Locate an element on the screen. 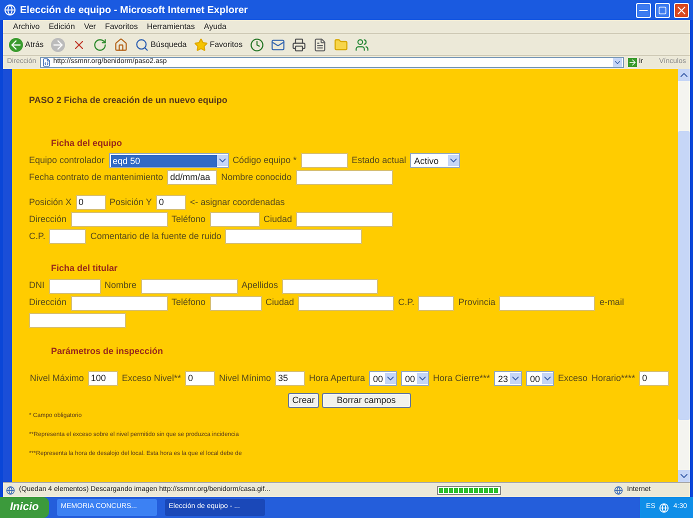  field-label: Posición Y is located at coordinates (131, 202).